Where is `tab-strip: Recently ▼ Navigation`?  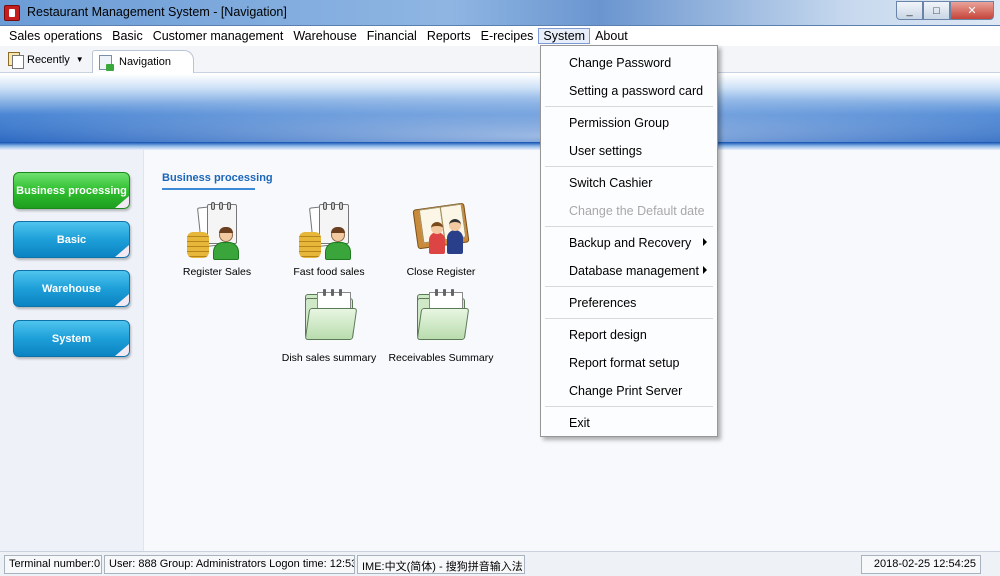 tab-strip: Recently ▼ Navigation is located at coordinates (500, 59).